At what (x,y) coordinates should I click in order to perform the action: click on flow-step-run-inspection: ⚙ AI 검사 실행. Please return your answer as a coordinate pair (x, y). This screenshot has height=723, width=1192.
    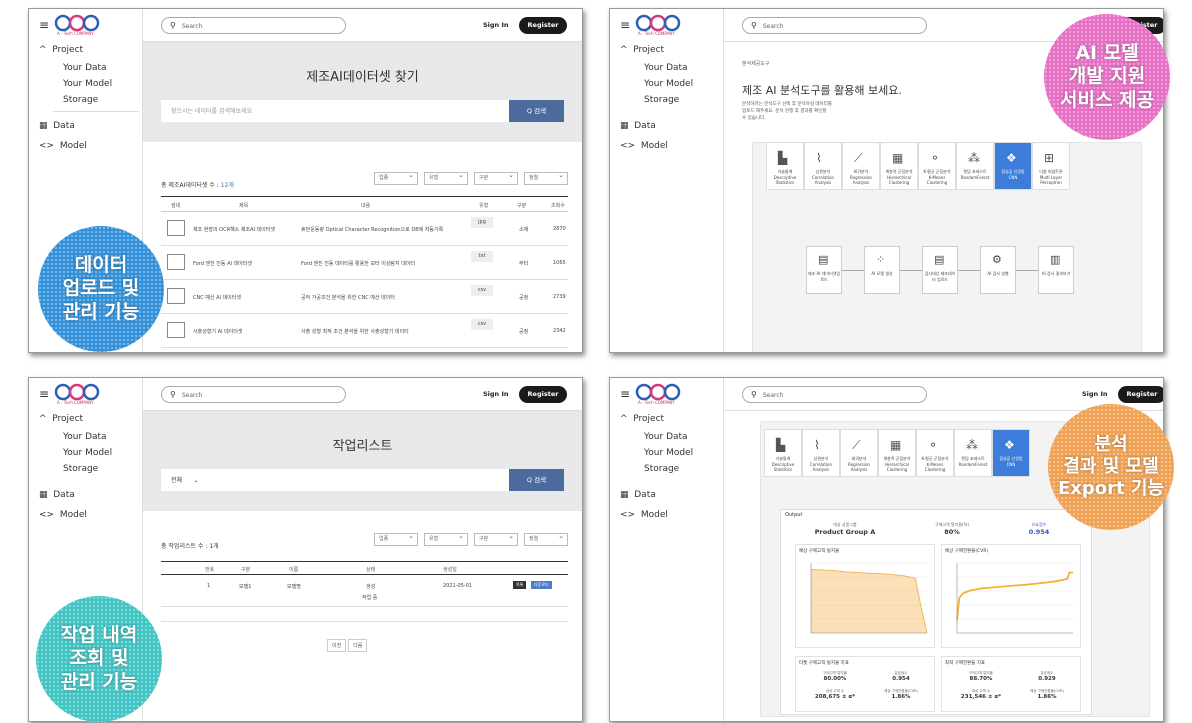
    Looking at the image, I should click on (998, 270).